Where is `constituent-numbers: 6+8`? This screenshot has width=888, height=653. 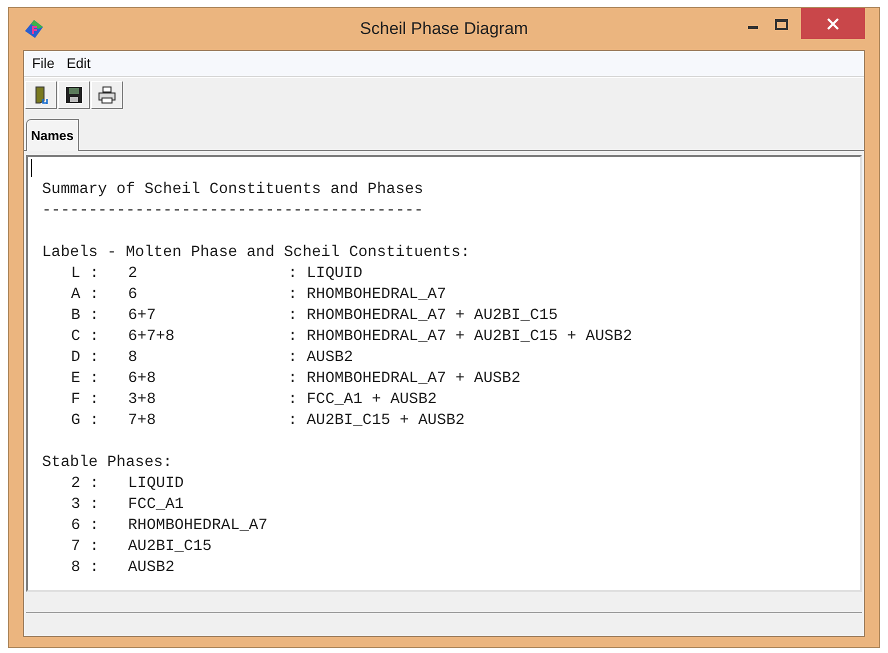
constituent-numbers: 6+8 is located at coordinates (142, 378).